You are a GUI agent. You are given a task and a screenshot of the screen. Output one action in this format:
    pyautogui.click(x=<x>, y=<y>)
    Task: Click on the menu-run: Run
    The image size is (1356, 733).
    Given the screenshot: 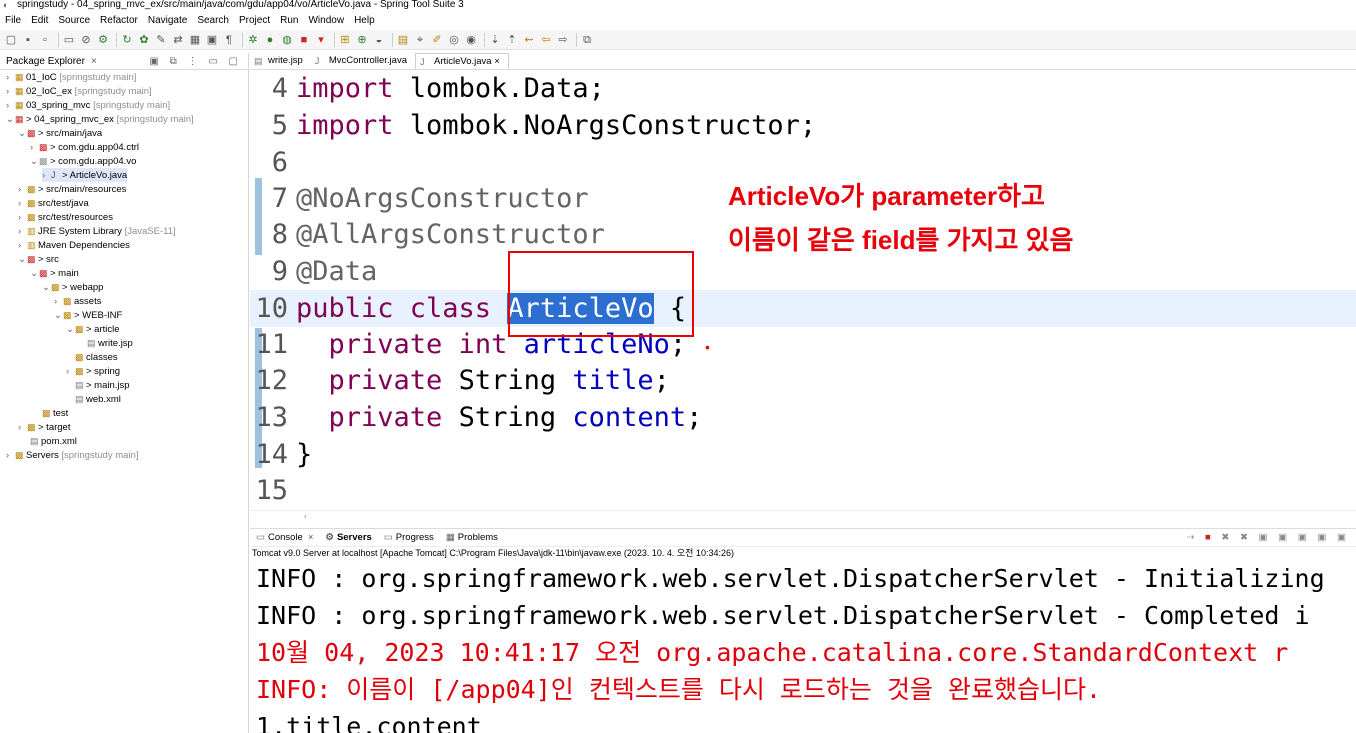 What is the action you would take?
    pyautogui.click(x=289, y=20)
    